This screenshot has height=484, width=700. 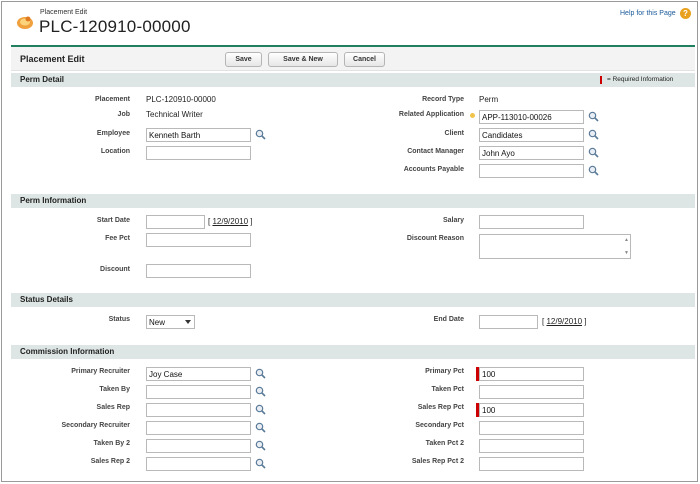 I want to click on section-title: Status Details, so click(x=46, y=299).